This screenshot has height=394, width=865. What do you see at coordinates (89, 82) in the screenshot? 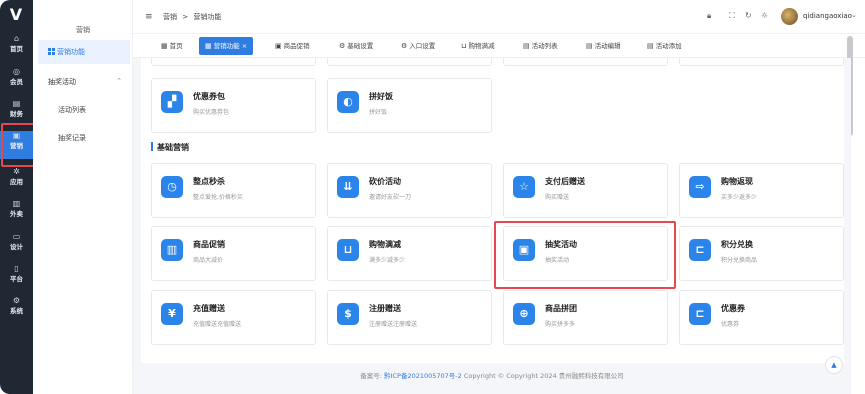
I see `submenu-group-lottery: 抽奖活动 ⌃` at bounding box center [89, 82].